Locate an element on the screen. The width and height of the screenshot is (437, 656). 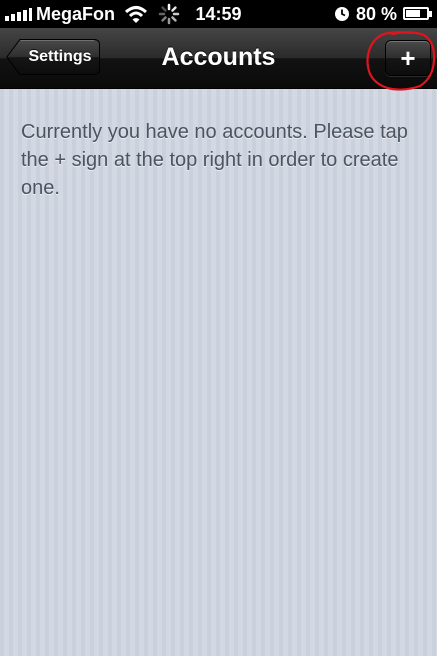
add-account-button: + is located at coordinates (408, 58).